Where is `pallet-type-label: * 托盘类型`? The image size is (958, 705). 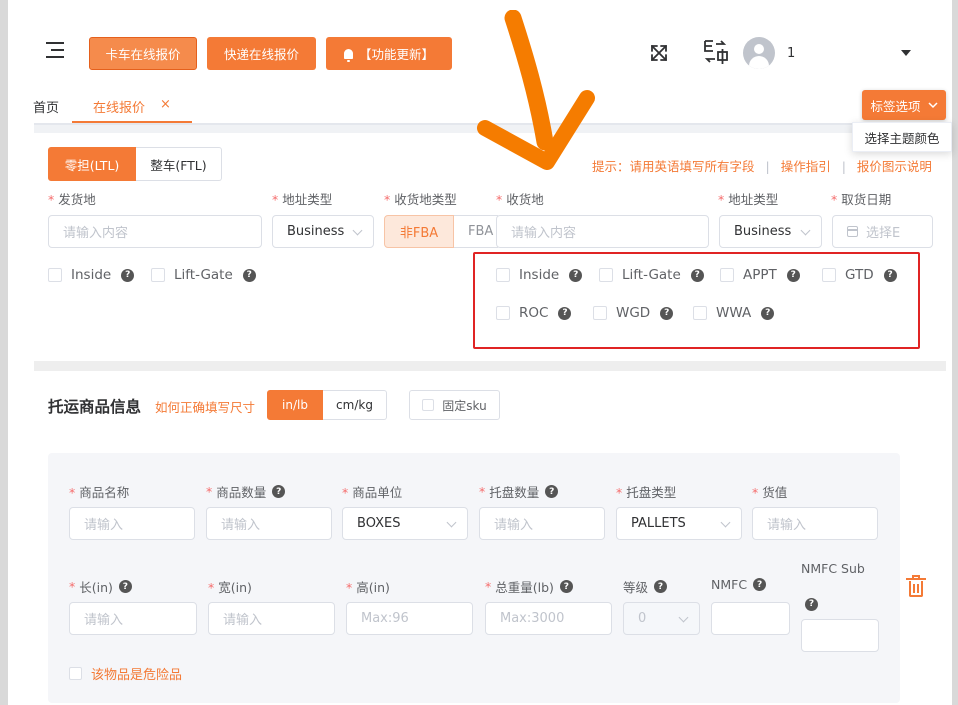 pallet-type-label: * 托盘类型 is located at coordinates (646, 492).